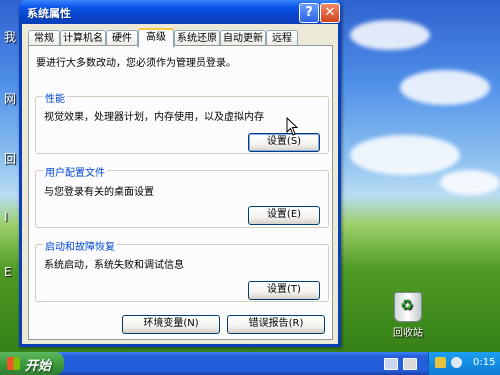 Image resolution: width=500 pixels, height=375 pixels. I want to click on performance-settings-button: 设置(S), so click(284, 142).